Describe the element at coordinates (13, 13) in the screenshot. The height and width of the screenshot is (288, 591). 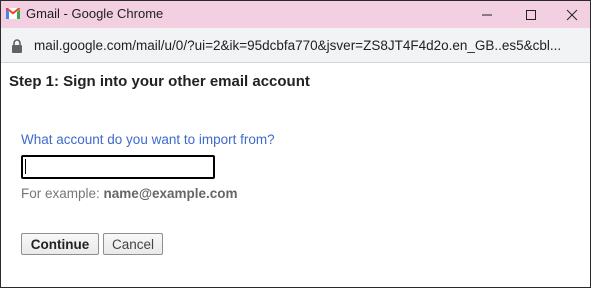
I see `gmail-logo-icon` at that location.